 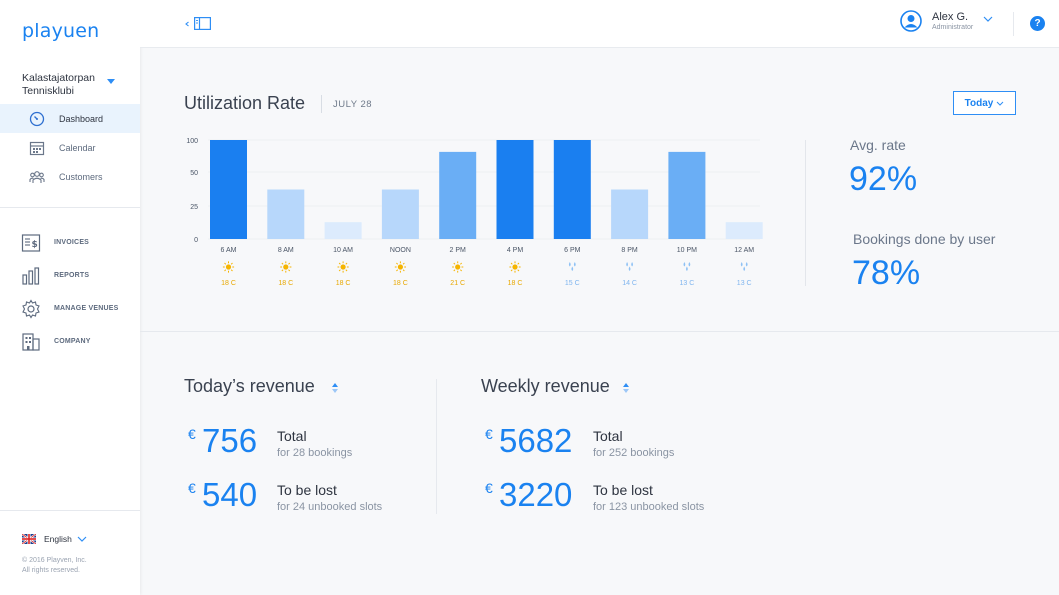 What do you see at coordinates (86, 308) in the screenshot?
I see `nav-label: MANAGE VENUES` at bounding box center [86, 308].